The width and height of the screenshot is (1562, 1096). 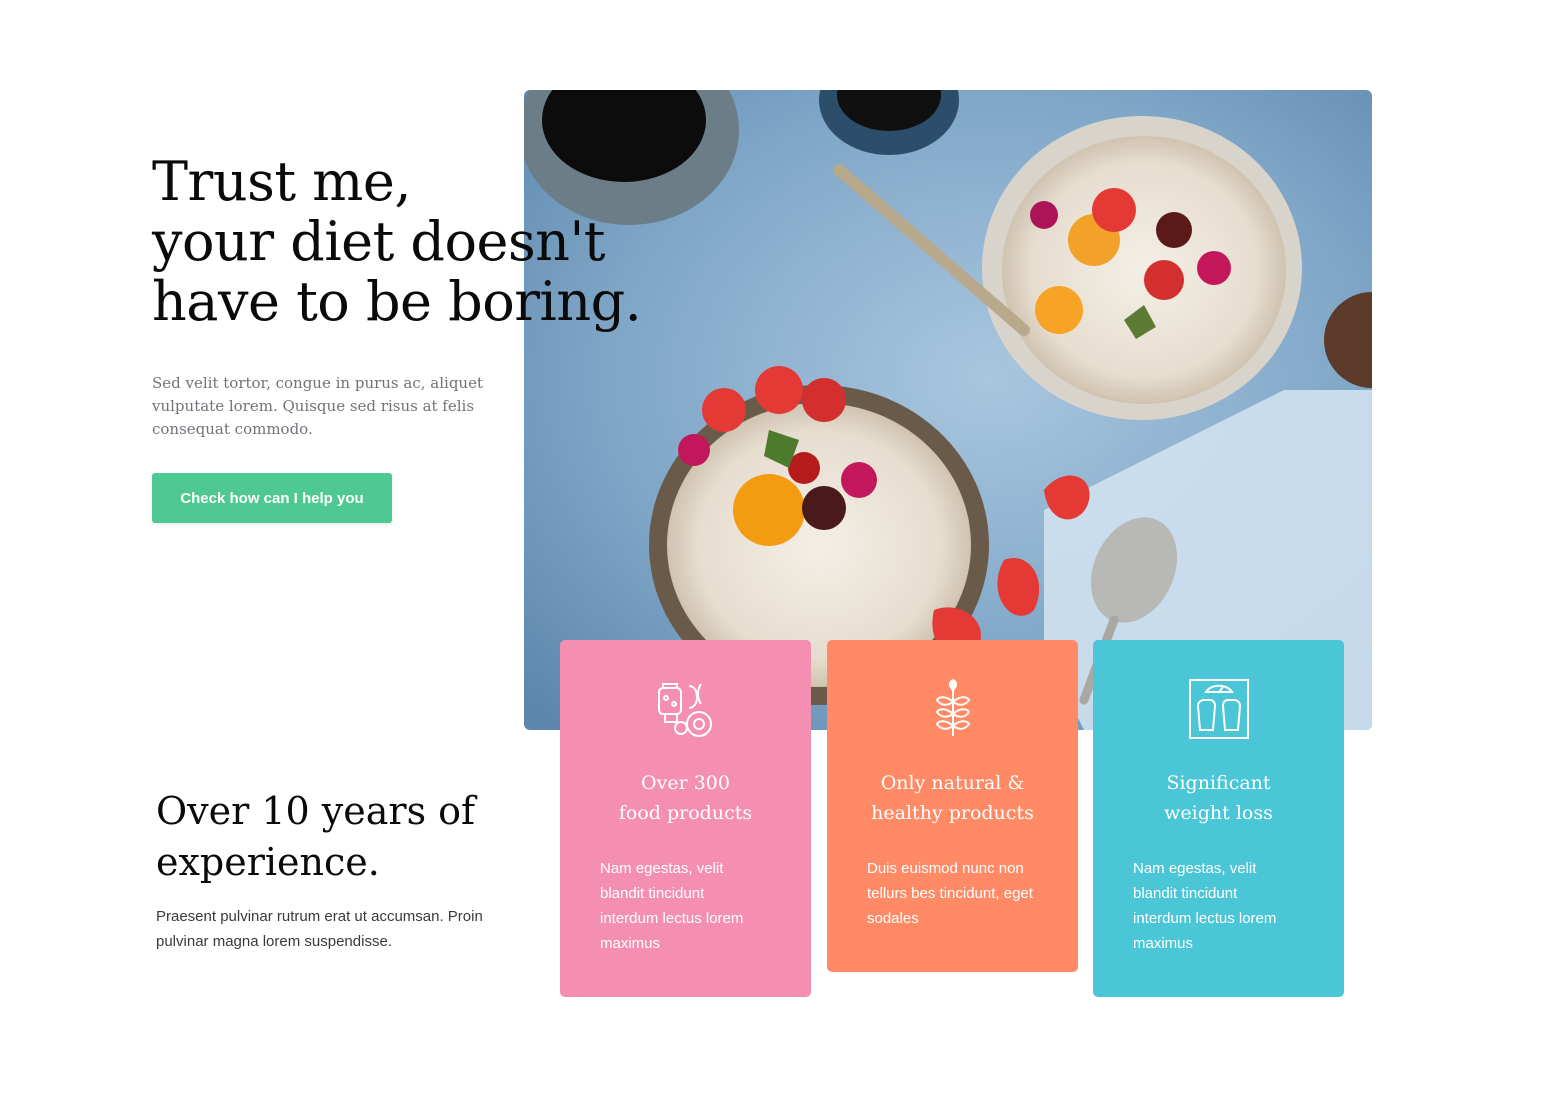 I want to click on card-description-line: Duis euismod nunc non, so click(x=945, y=868).